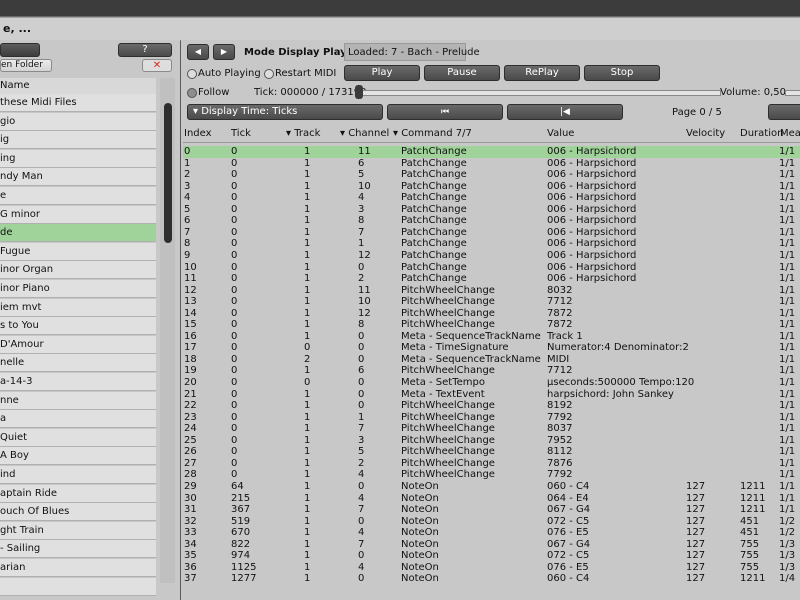 This screenshot has height=600, width=800. What do you see at coordinates (285, 112) in the screenshot?
I see `display-time-dropdown: ▾ Display Time: Ticks` at bounding box center [285, 112].